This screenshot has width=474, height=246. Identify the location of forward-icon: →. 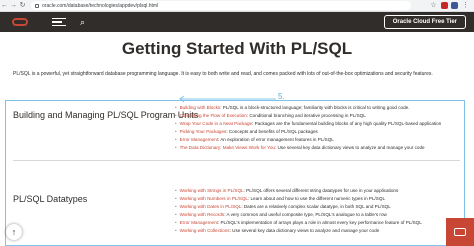
(13, 6).